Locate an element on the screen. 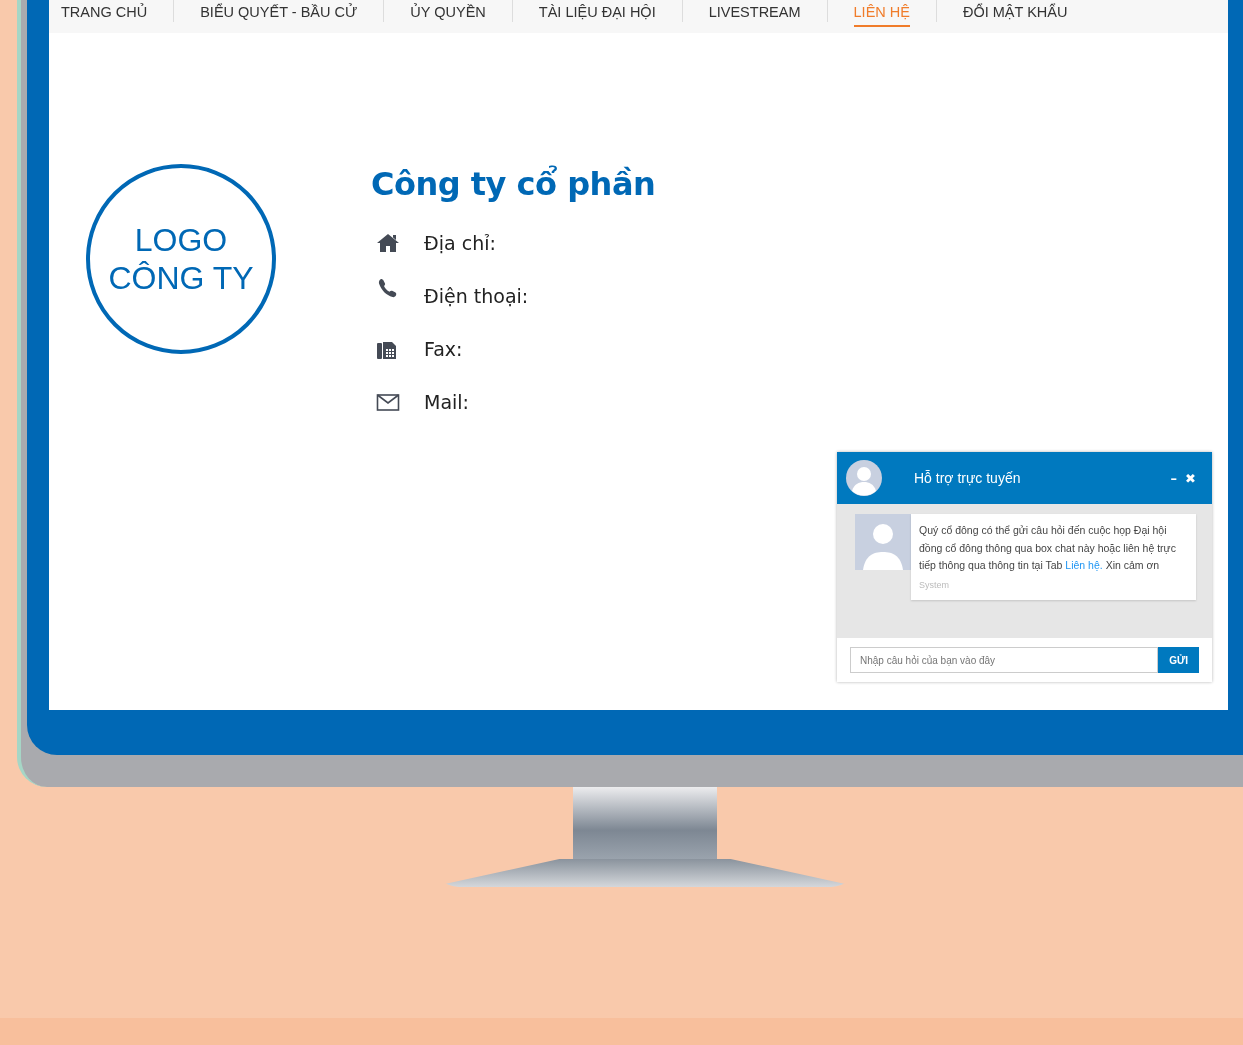  contact-label: Điện thoại: is located at coordinates (476, 295).